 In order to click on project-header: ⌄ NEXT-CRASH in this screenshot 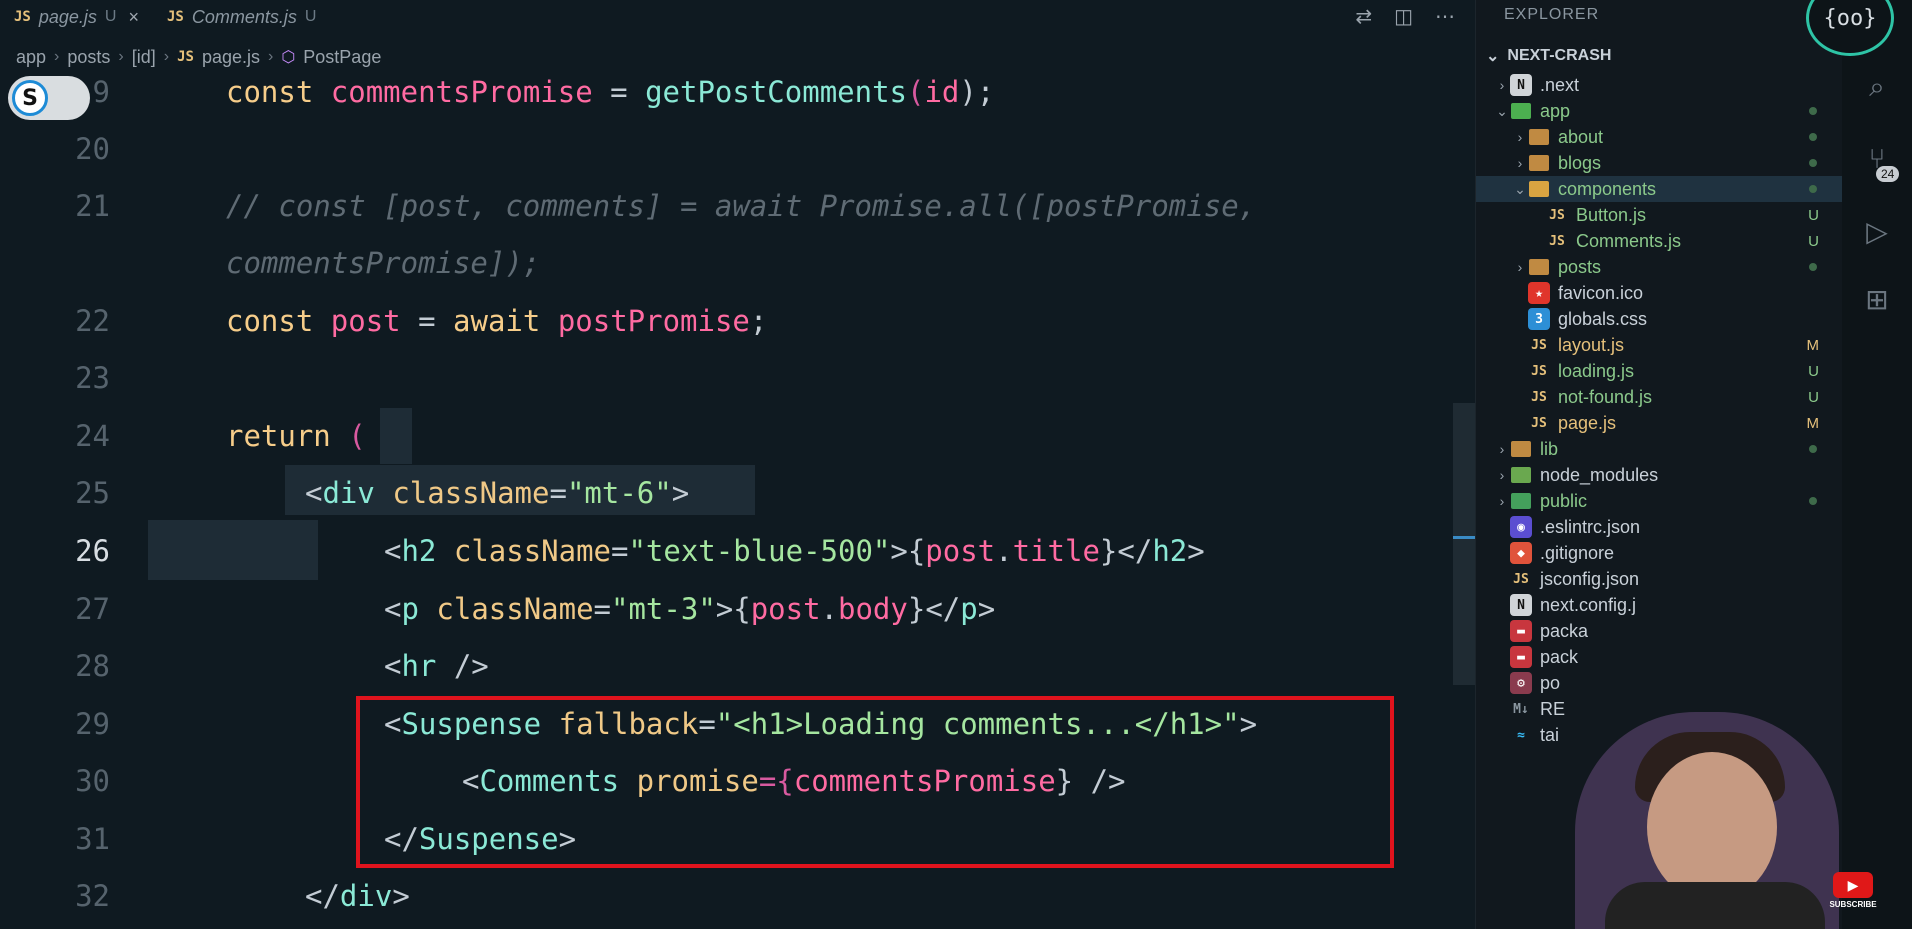, I will do `click(1548, 56)`.